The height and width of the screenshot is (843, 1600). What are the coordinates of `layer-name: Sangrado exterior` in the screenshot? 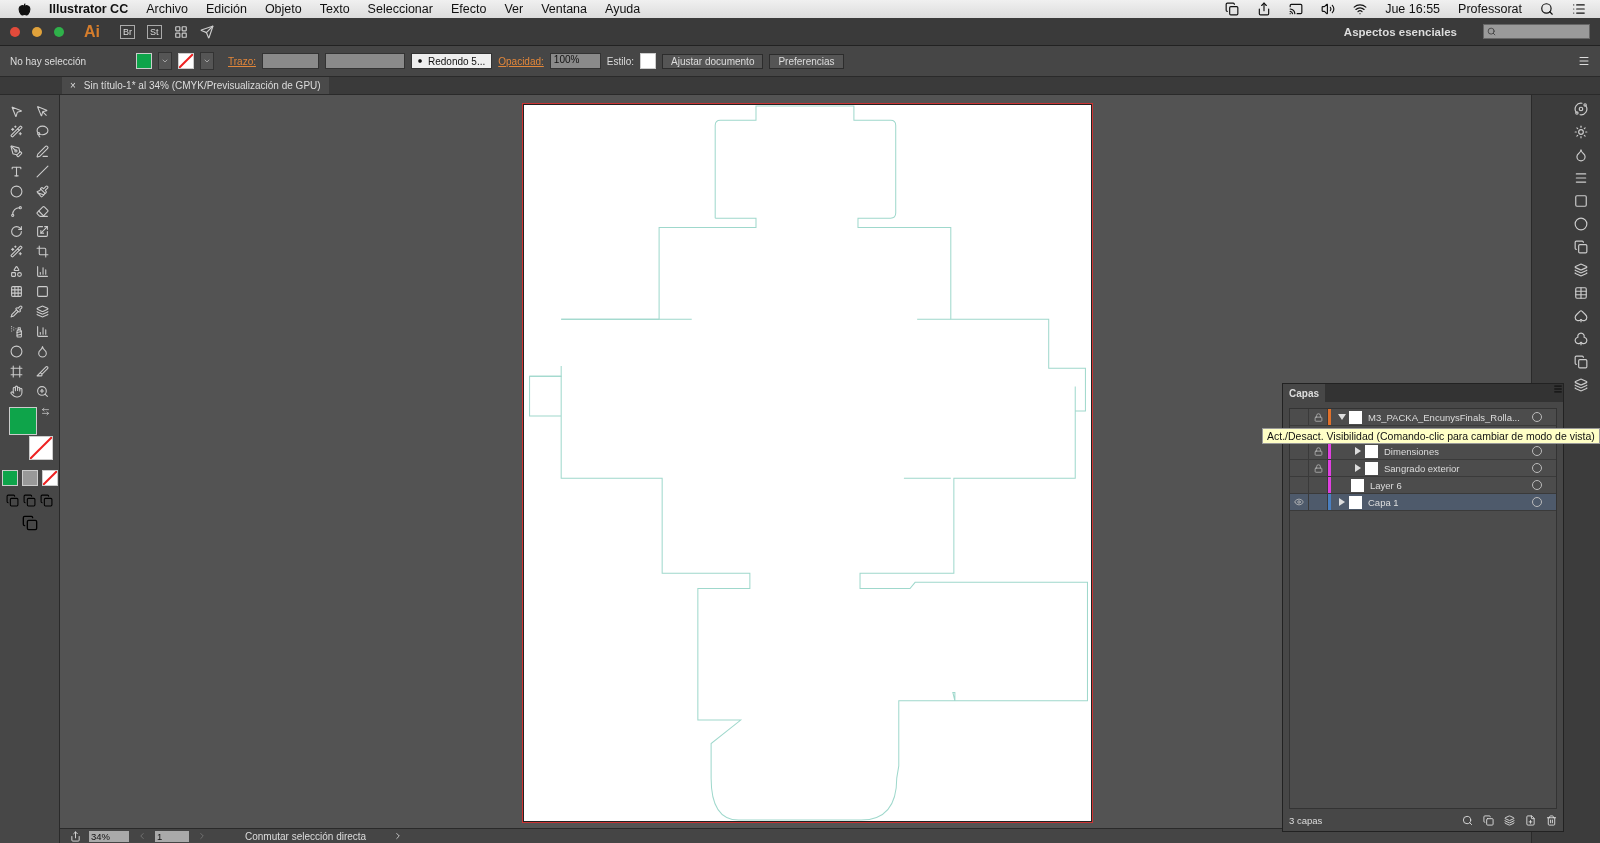 It's located at (1458, 468).